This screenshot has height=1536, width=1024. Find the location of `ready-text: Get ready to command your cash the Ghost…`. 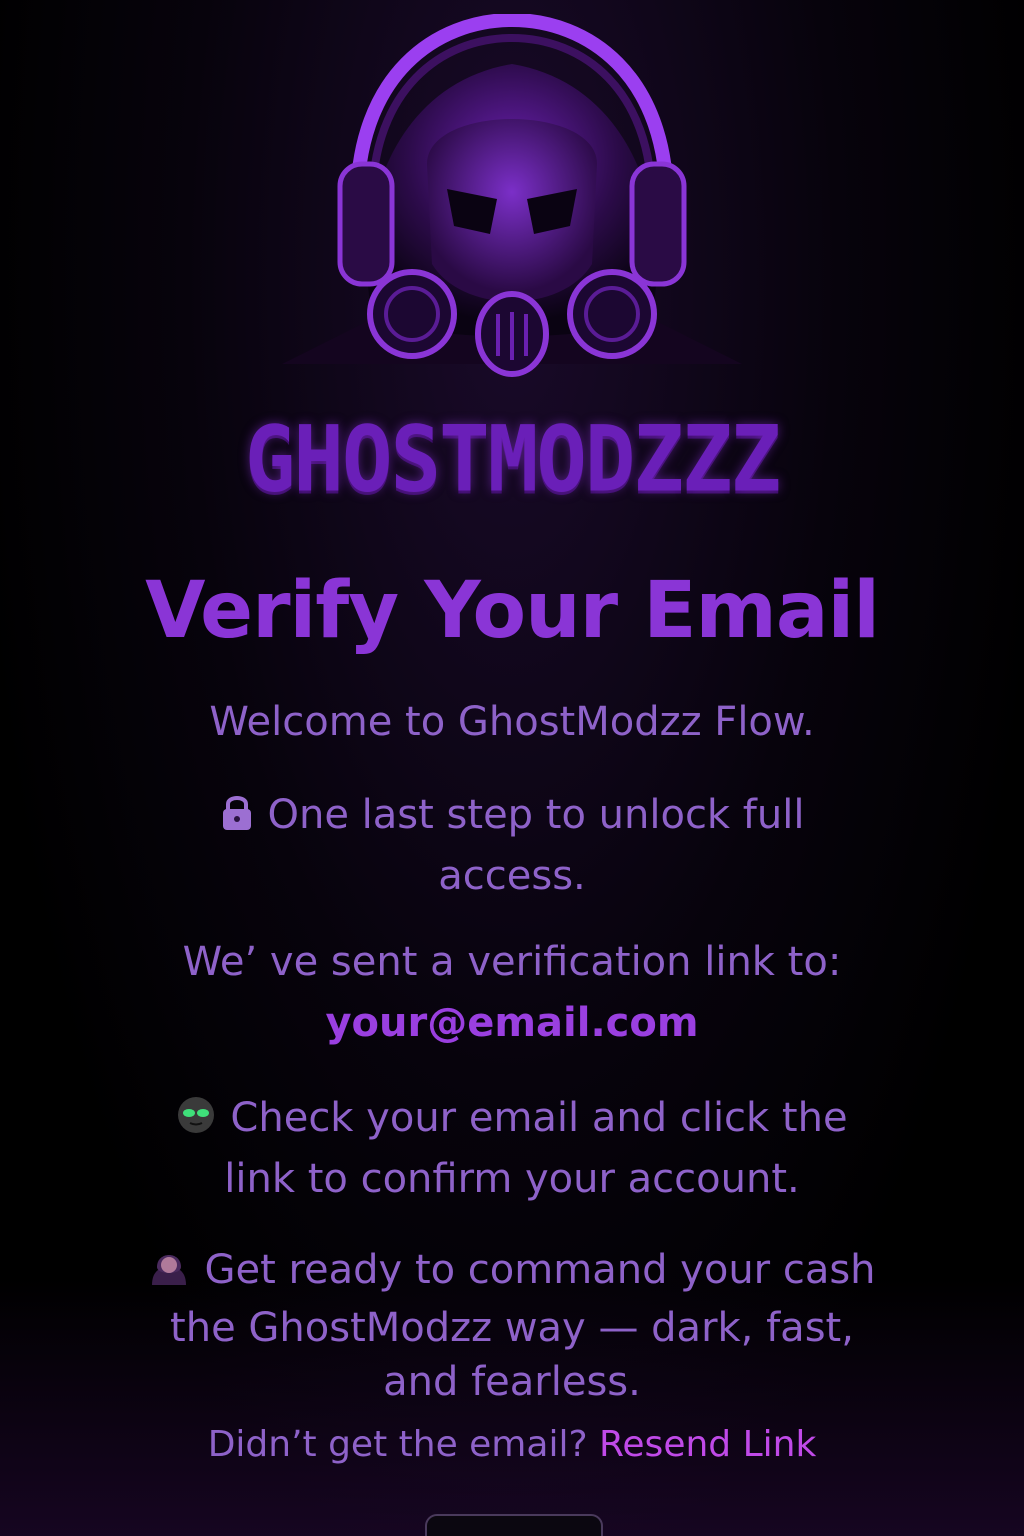

ready-text: Get ready to command your cash the Ghost… is located at coordinates (523, 1326).